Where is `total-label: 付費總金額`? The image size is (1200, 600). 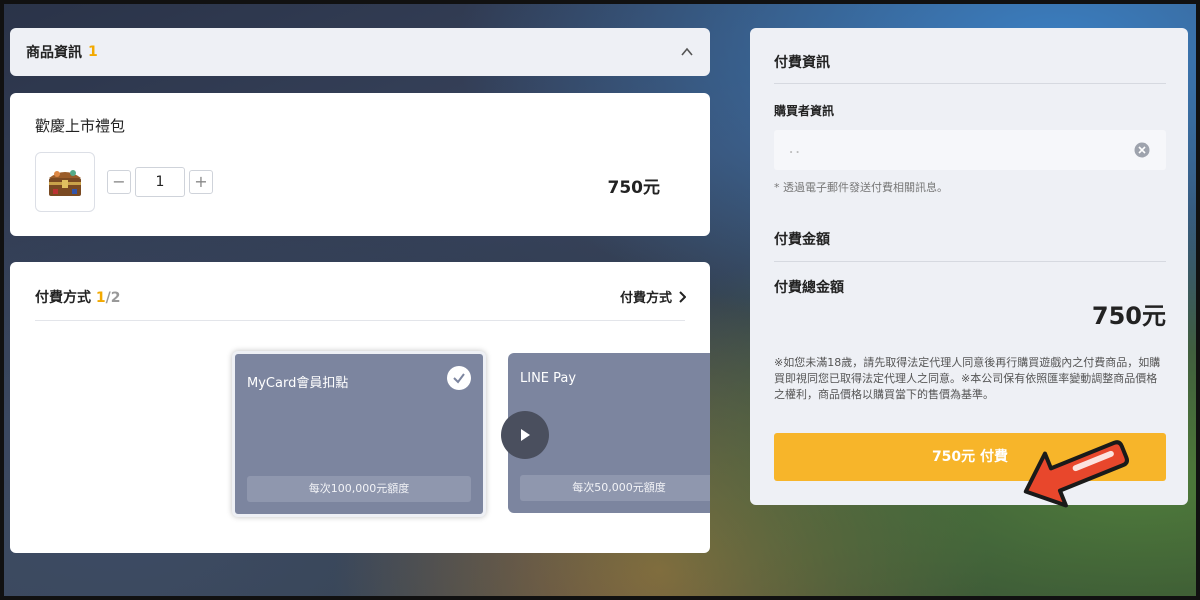
total-label: 付費總金額 is located at coordinates (809, 288).